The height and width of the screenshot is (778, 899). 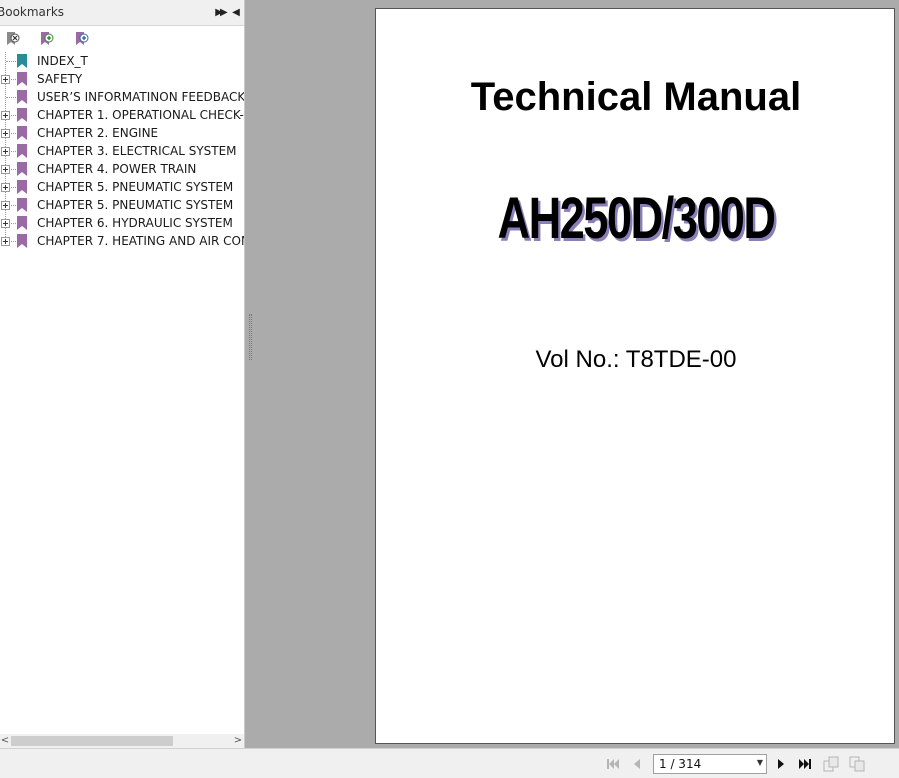 I want to click on bookmark-label: USER’S INFORMATINON FEEDBACK FORM, so click(x=141, y=97).